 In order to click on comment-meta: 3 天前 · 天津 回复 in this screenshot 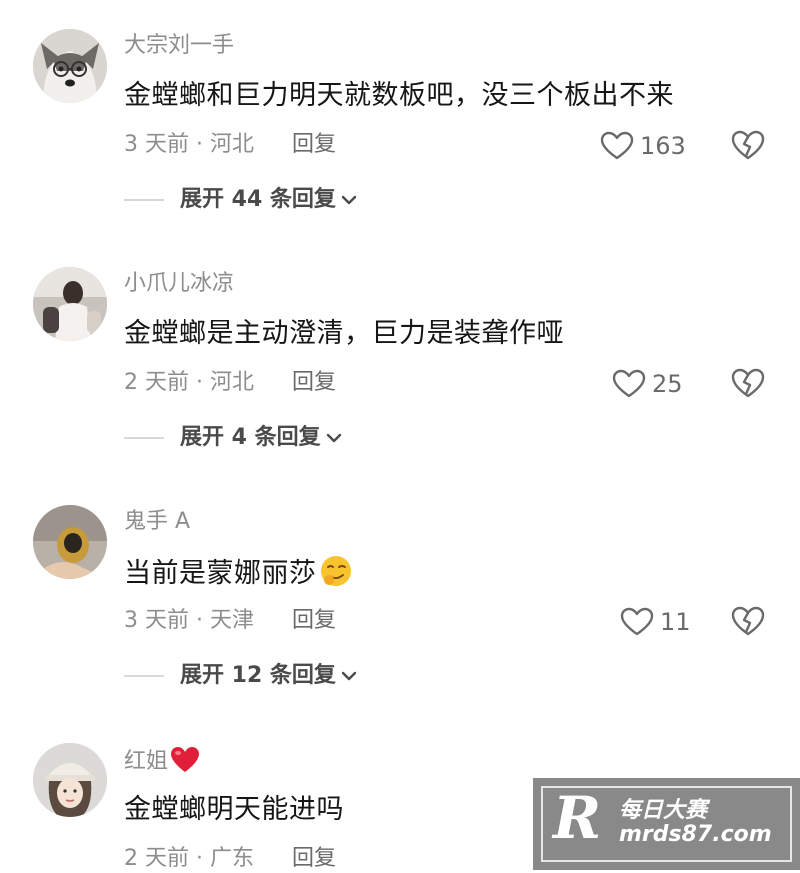, I will do `click(230, 621)`.